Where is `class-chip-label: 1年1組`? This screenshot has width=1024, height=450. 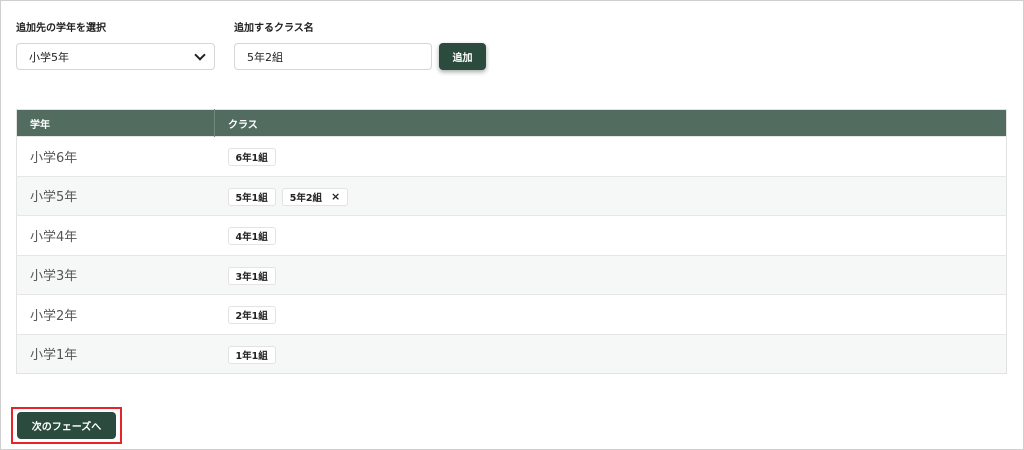
class-chip-label: 1年1組 is located at coordinates (251, 356).